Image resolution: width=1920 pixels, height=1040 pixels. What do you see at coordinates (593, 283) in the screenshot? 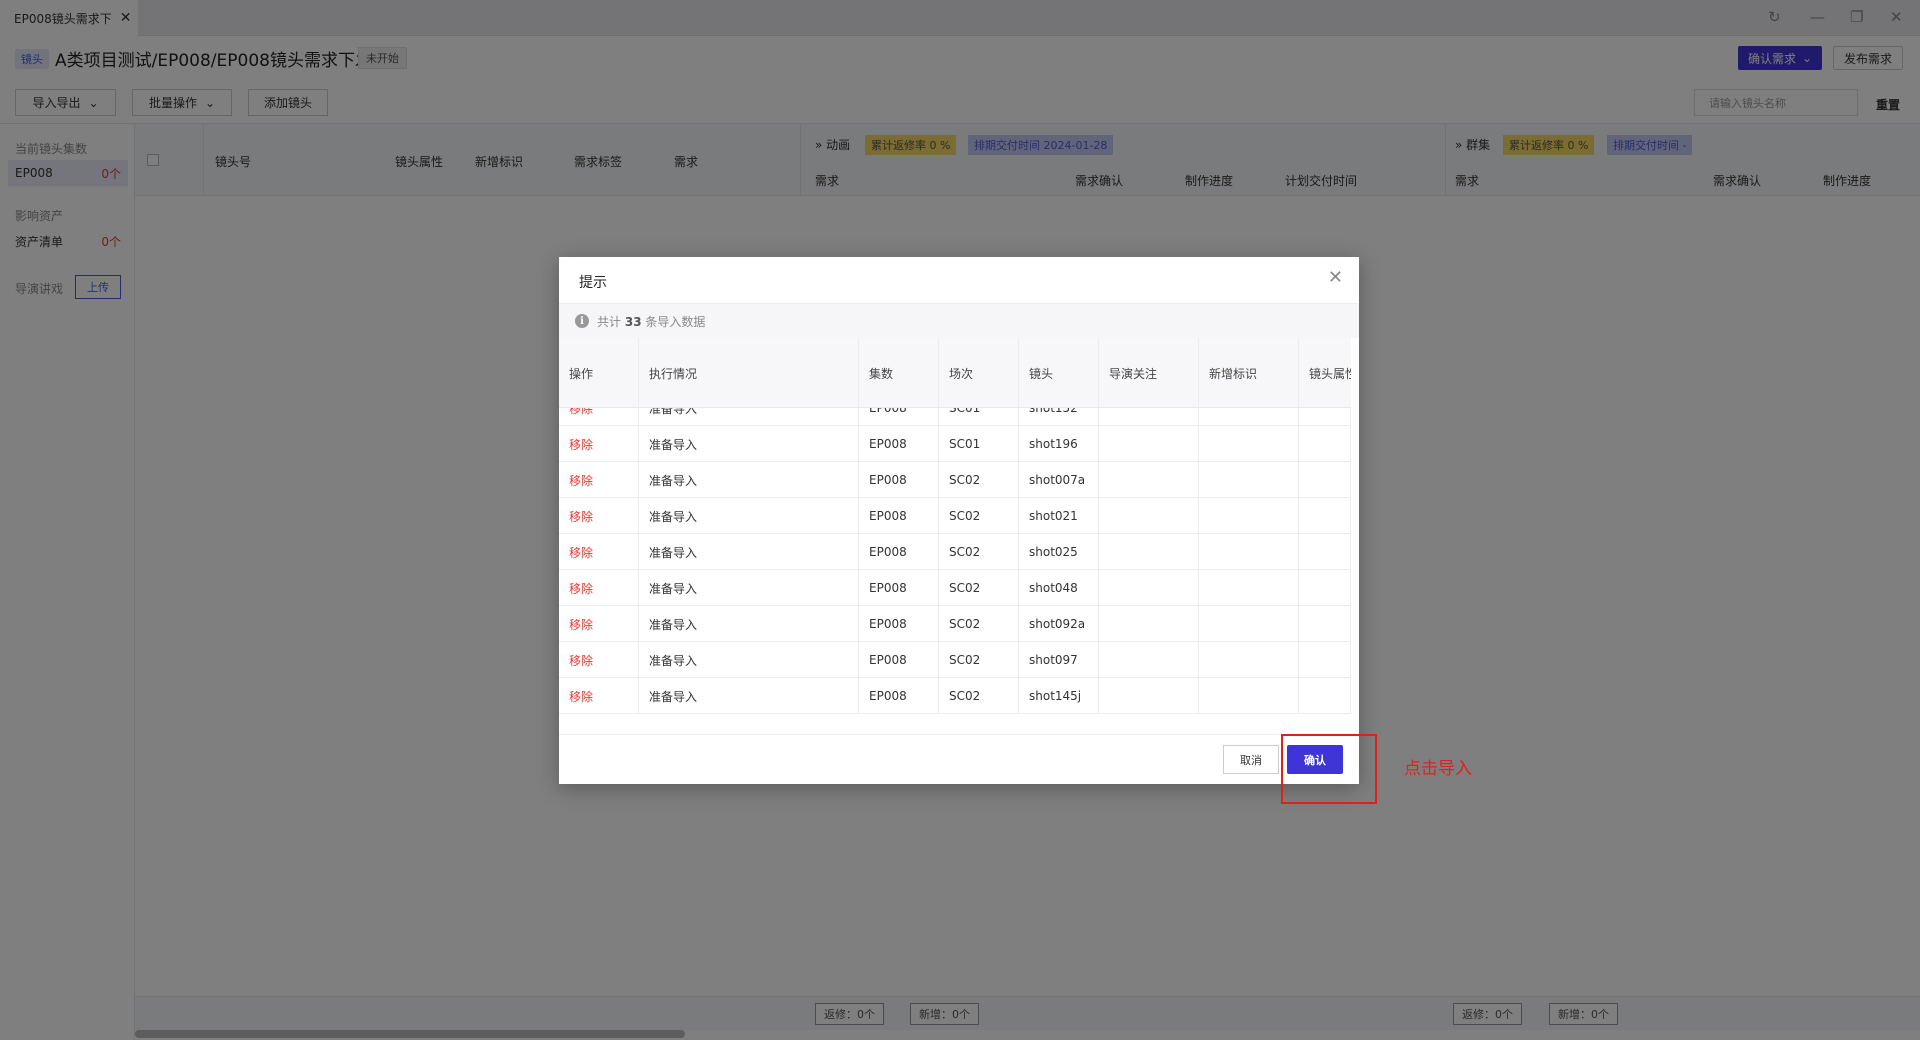
I see `dialog-title: 提示` at bounding box center [593, 283].